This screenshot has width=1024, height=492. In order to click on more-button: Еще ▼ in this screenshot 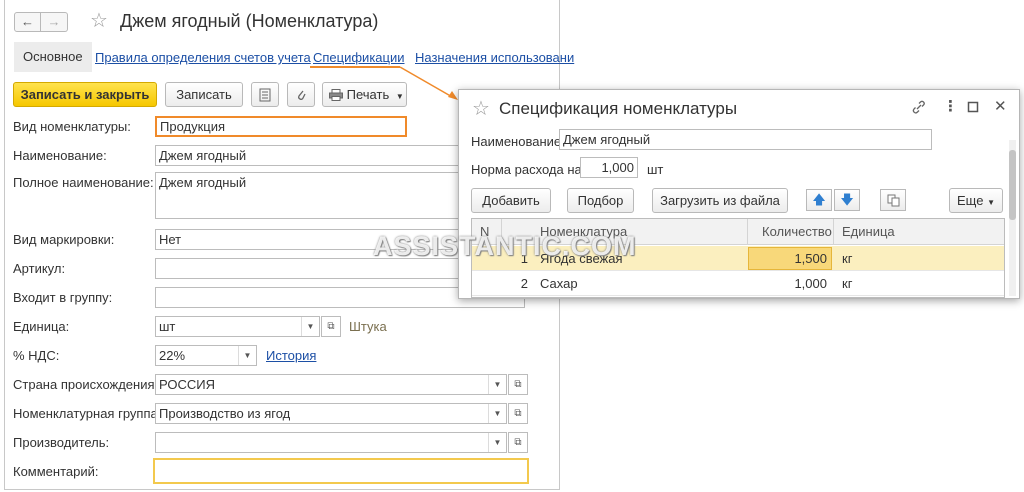, I will do `click(976, 200)`.